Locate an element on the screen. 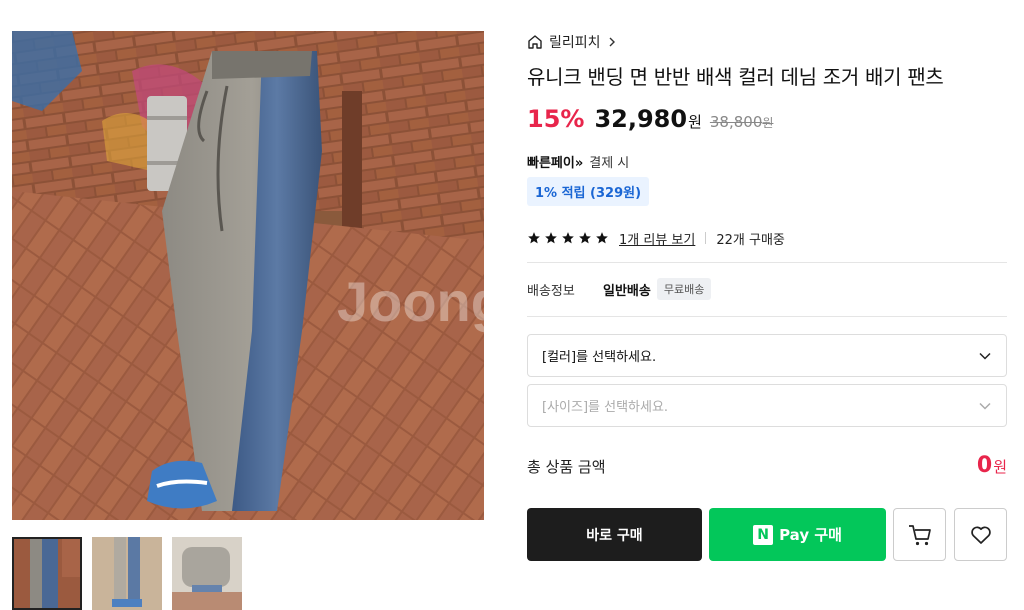  price-row: 15% 32,980 원 38,800 원 is located at coordinates (767, 121).